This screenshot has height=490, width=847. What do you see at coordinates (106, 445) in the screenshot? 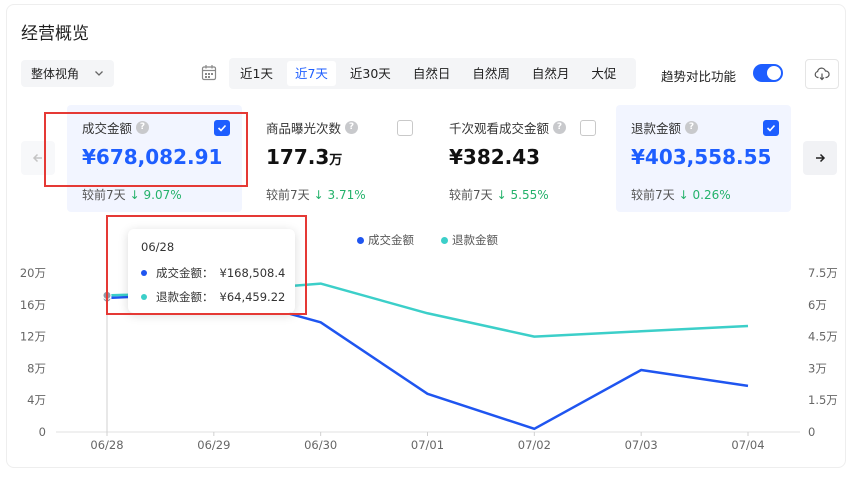
I see `x-tick-label: 06/28` at bounding box center [106, 445].